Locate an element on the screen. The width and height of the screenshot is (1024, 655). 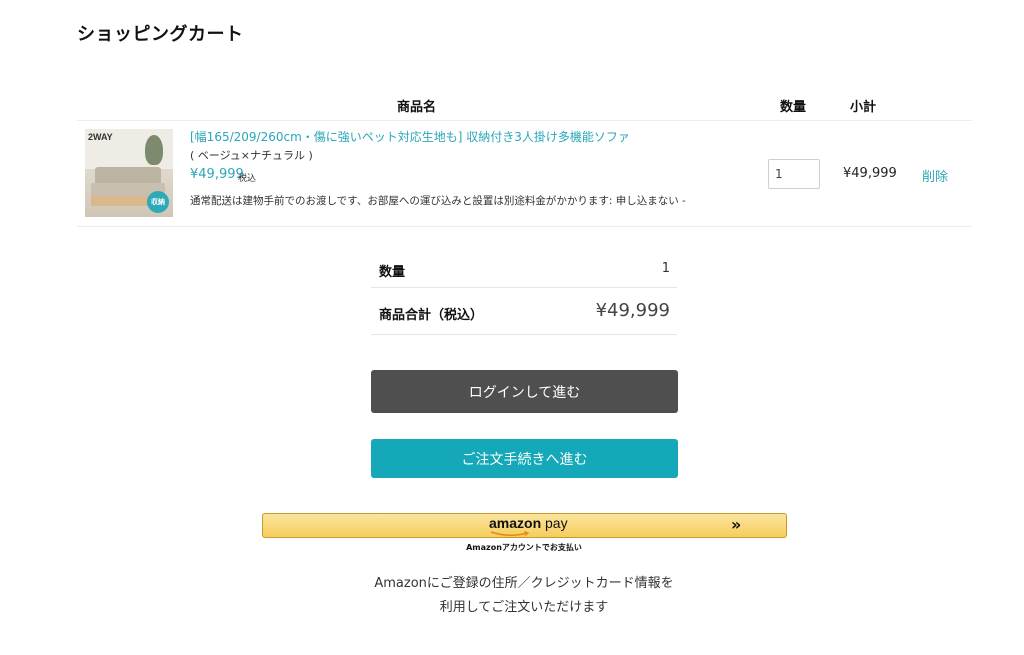
amazon-pay-button: amazon pay » is located at coordinates (524, 525).